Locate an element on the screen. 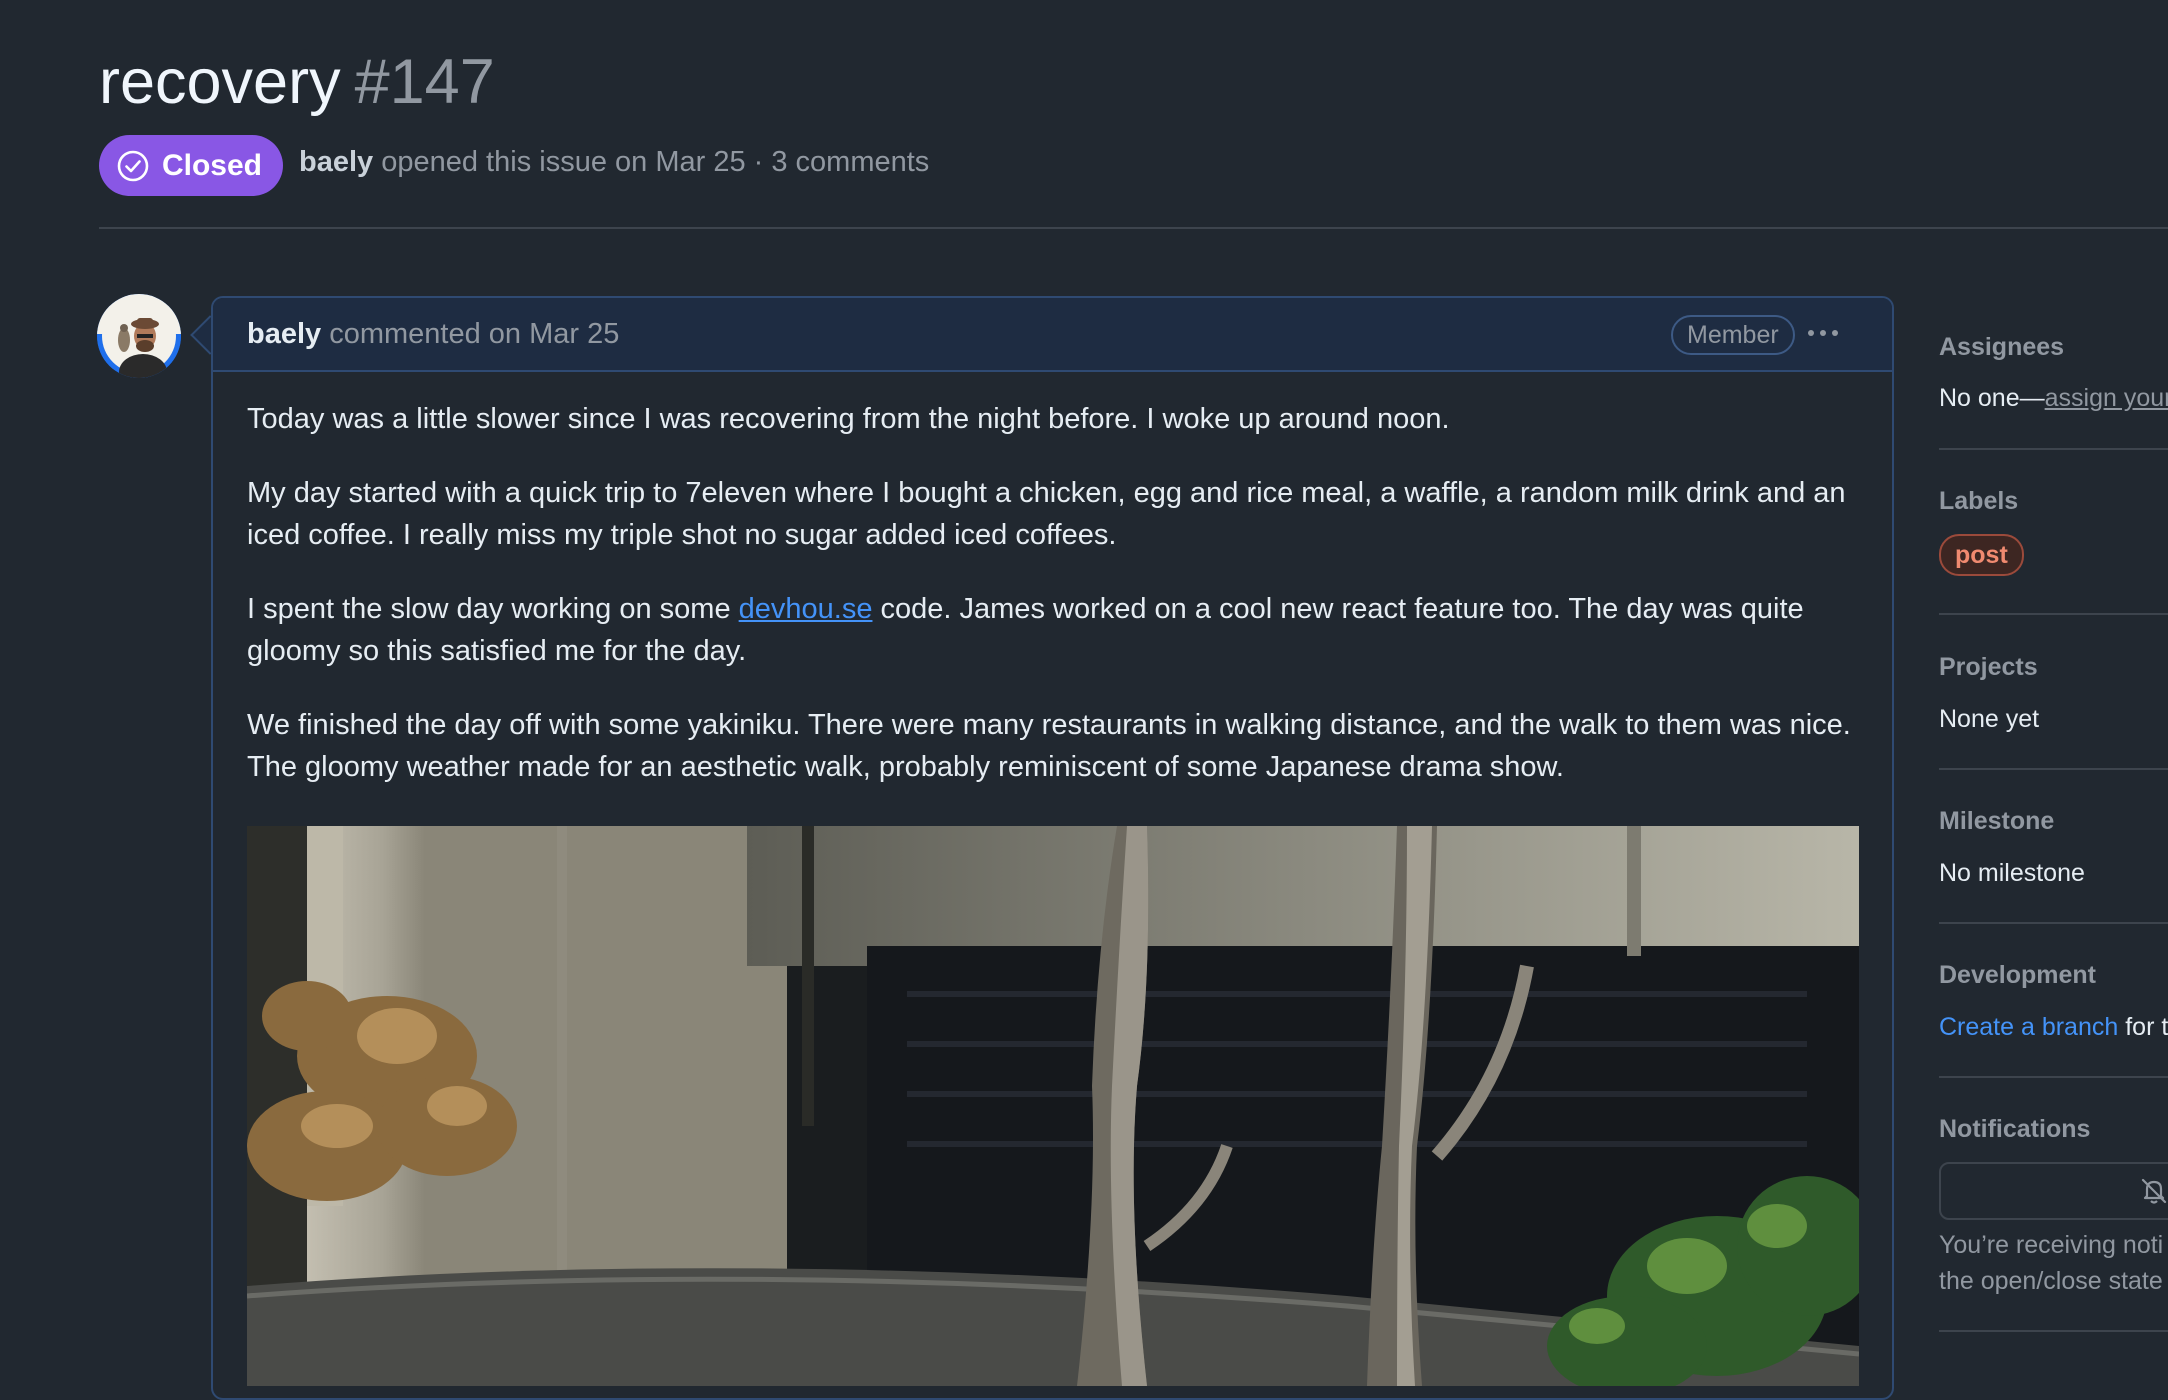  check-circle-icon is located at coordinates (133, 165).